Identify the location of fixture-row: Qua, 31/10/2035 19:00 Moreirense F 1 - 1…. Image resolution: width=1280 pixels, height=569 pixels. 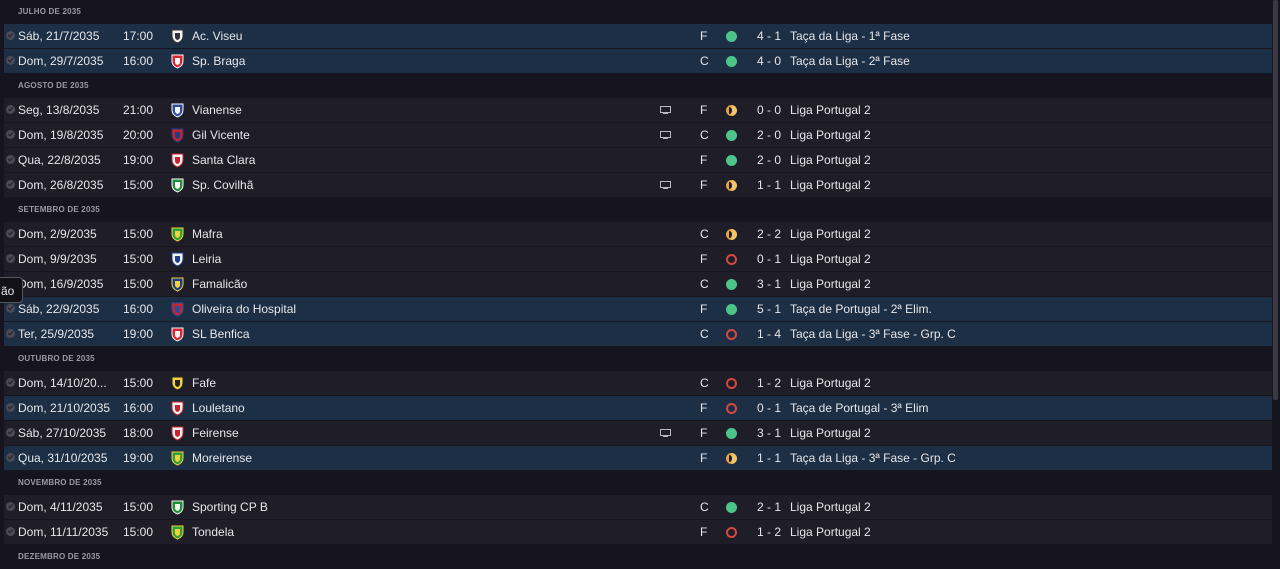
(638, 458).